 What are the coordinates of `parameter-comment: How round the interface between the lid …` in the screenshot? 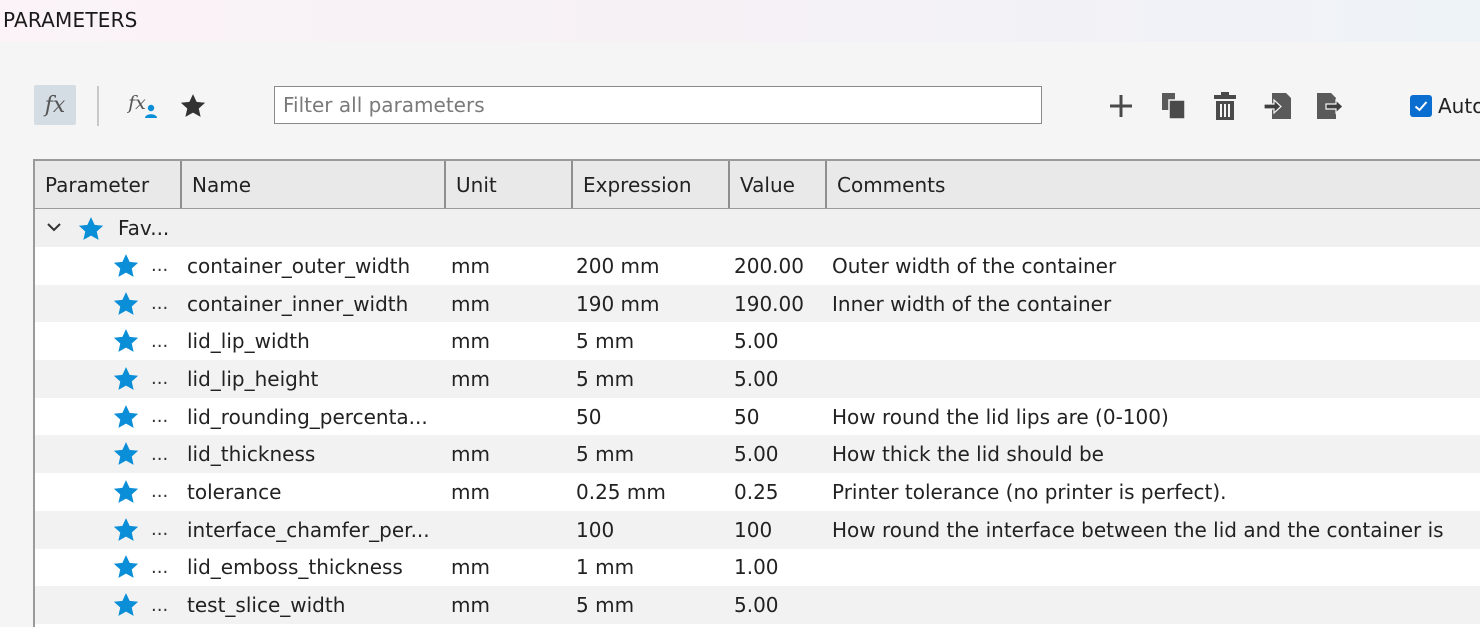 It's located at (1152, 530).